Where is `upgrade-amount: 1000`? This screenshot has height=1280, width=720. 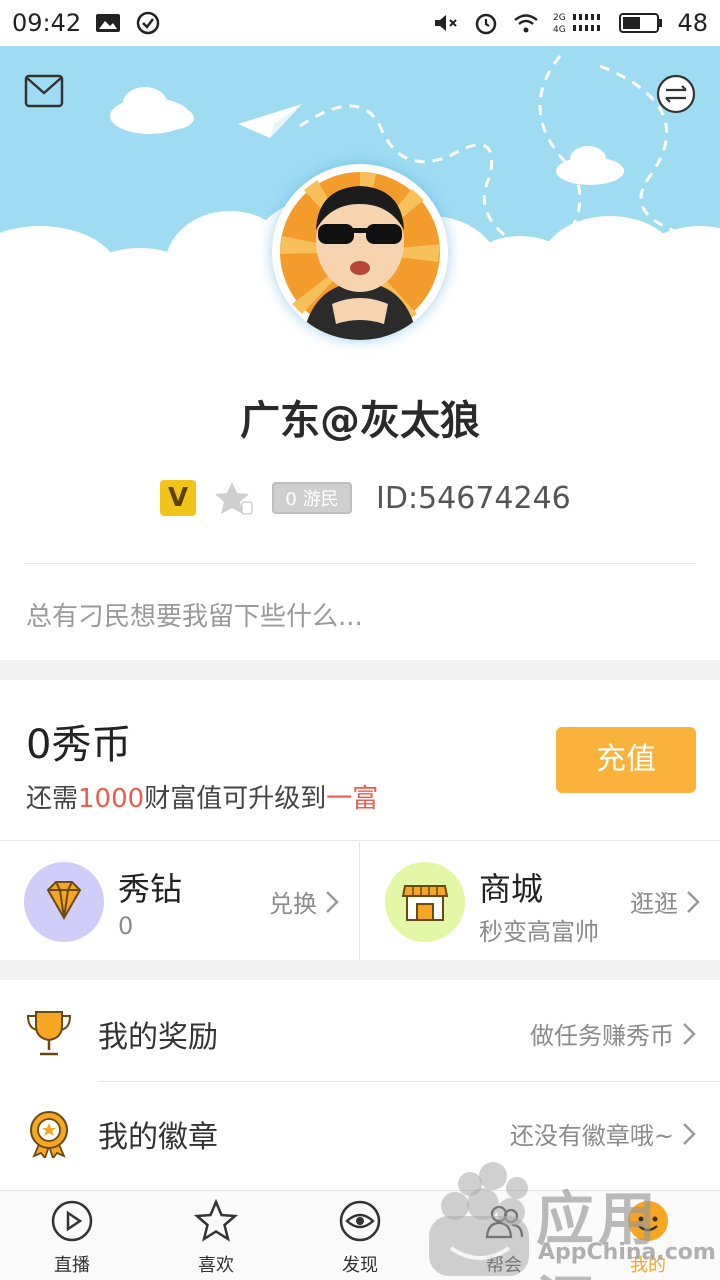 upgrade-amount: 1000 is located at coordinates (111, 799).